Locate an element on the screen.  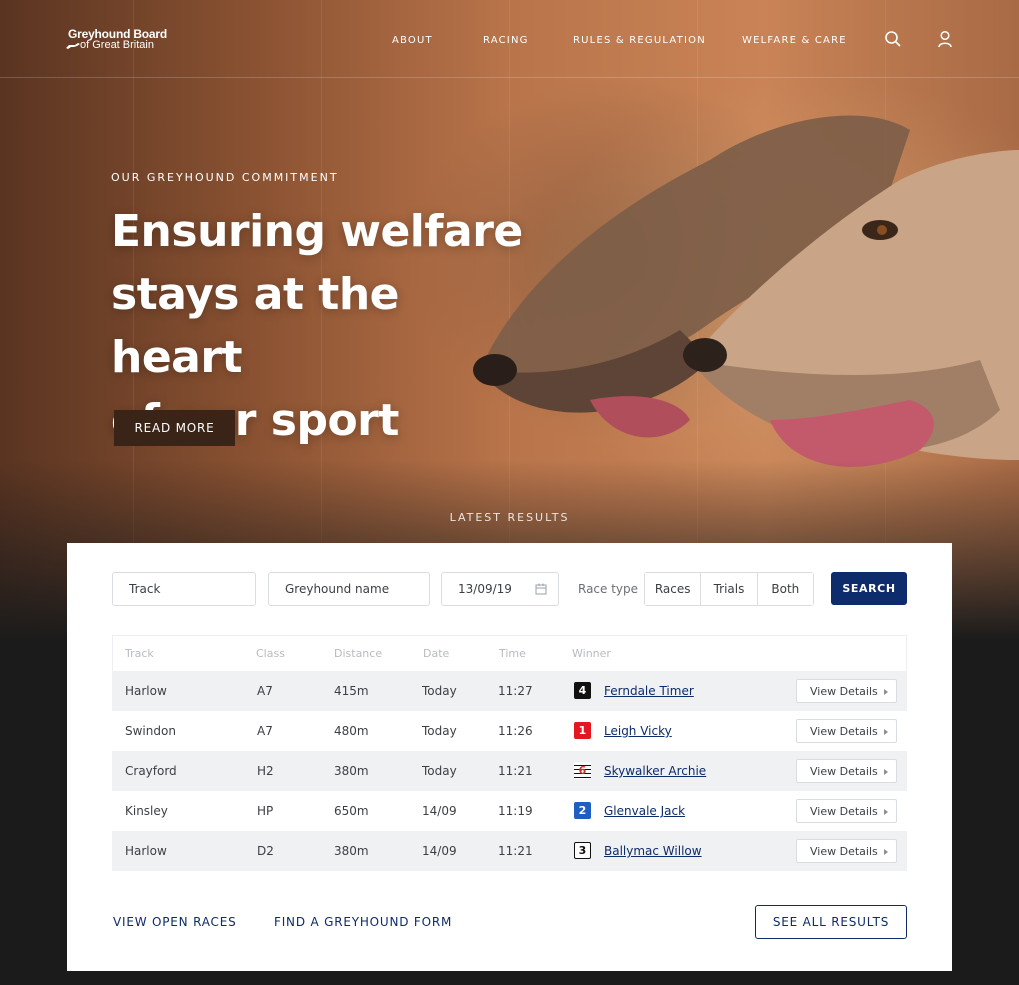
race-type-both: Both is located at coordinates (785, 589).